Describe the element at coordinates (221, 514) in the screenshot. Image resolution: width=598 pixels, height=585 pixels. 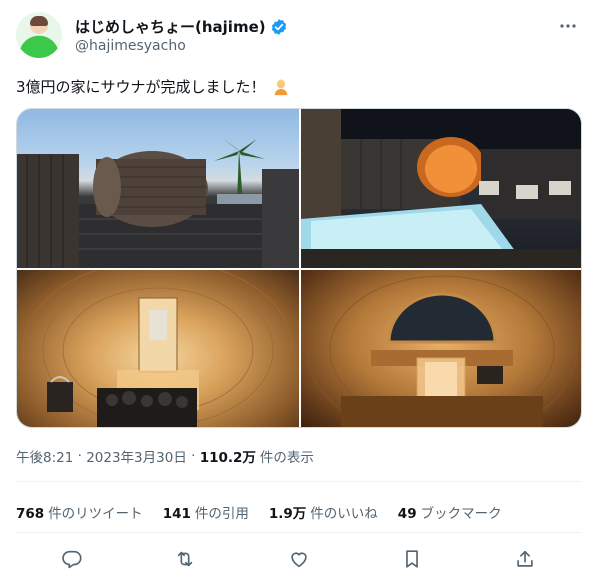
I see `quotes-label: 件の引用` at that location.